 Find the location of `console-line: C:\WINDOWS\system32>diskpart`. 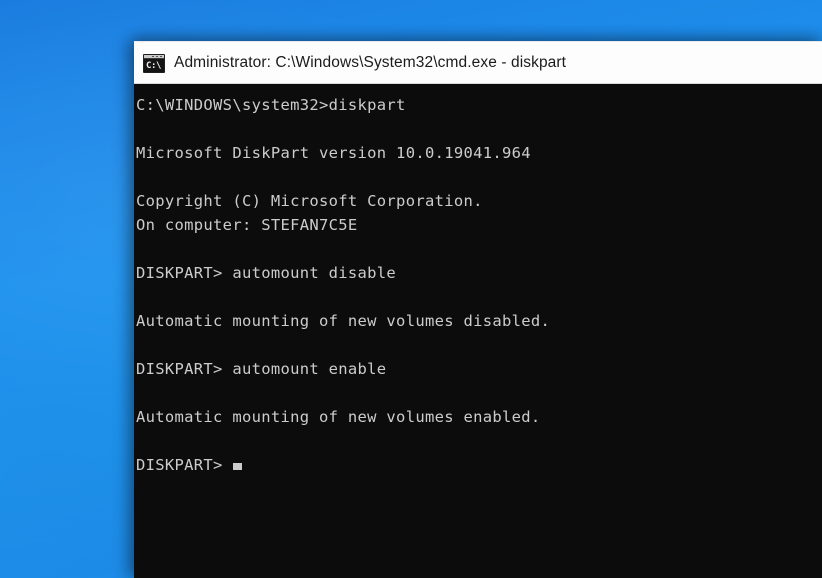

console-line: C:\WINDOWS\system32>diskpart is located at coordinates (271, 105).